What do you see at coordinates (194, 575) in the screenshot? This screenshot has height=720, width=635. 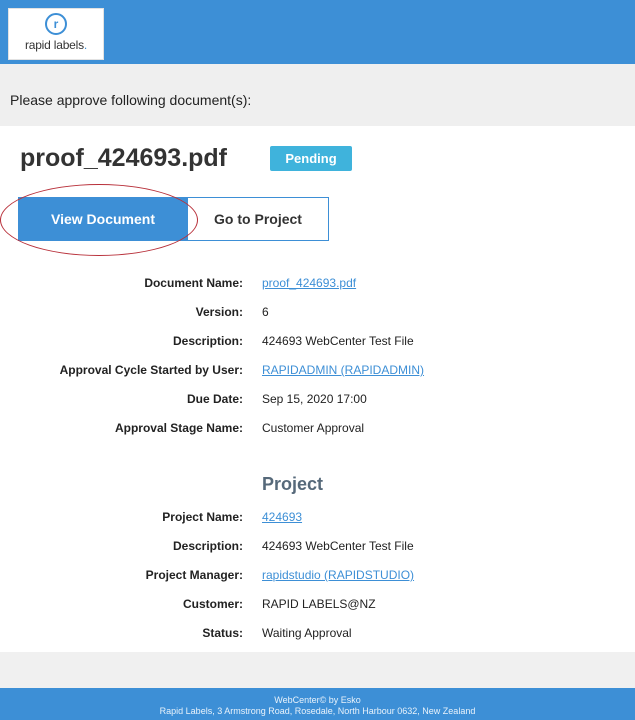 I see `project-label: Project Manager:` at bounding box center [194, 575].